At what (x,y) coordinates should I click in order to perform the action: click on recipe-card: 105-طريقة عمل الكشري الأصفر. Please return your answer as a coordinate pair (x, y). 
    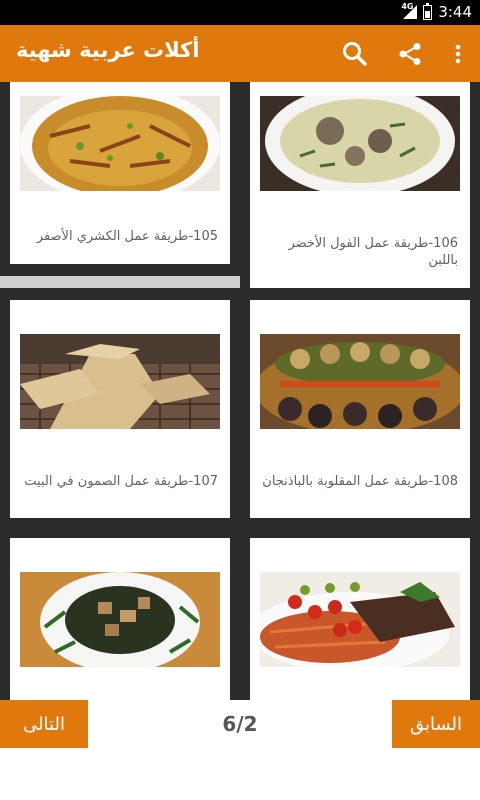
    Looking at the image, I should click on (120, 173).